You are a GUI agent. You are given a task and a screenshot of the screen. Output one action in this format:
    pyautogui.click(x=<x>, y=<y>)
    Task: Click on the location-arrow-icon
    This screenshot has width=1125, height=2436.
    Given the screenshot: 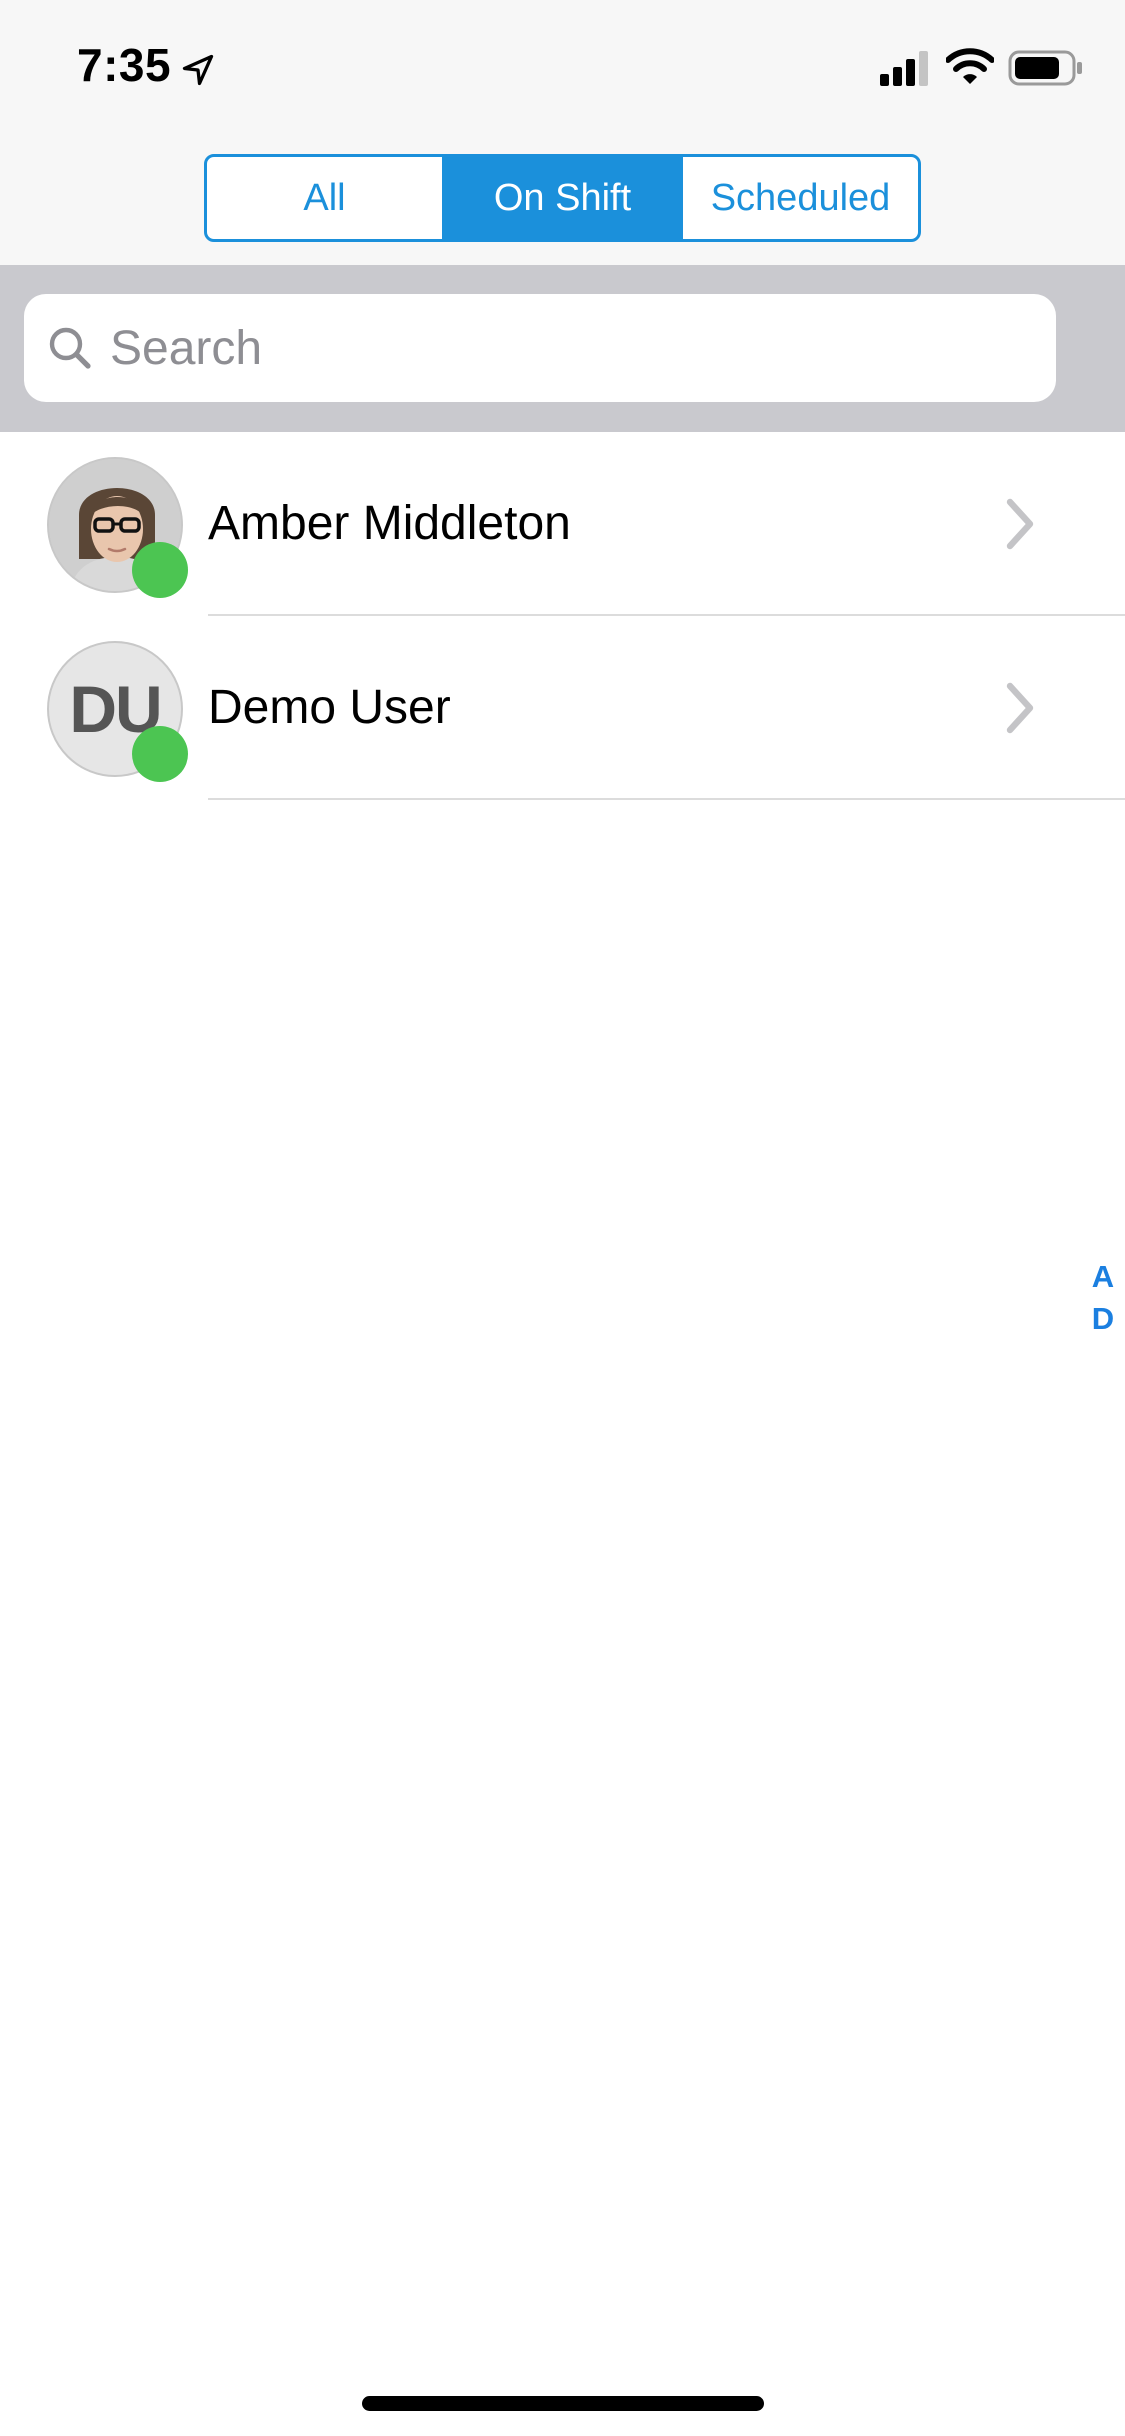 What is the action you would take?
    pyautogui.click(x=198, y=70)
    